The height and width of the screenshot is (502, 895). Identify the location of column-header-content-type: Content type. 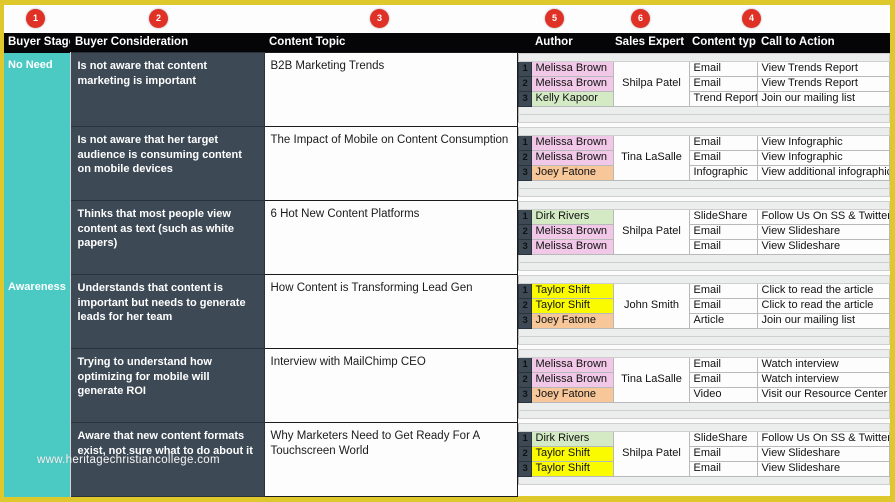
(722, 43).